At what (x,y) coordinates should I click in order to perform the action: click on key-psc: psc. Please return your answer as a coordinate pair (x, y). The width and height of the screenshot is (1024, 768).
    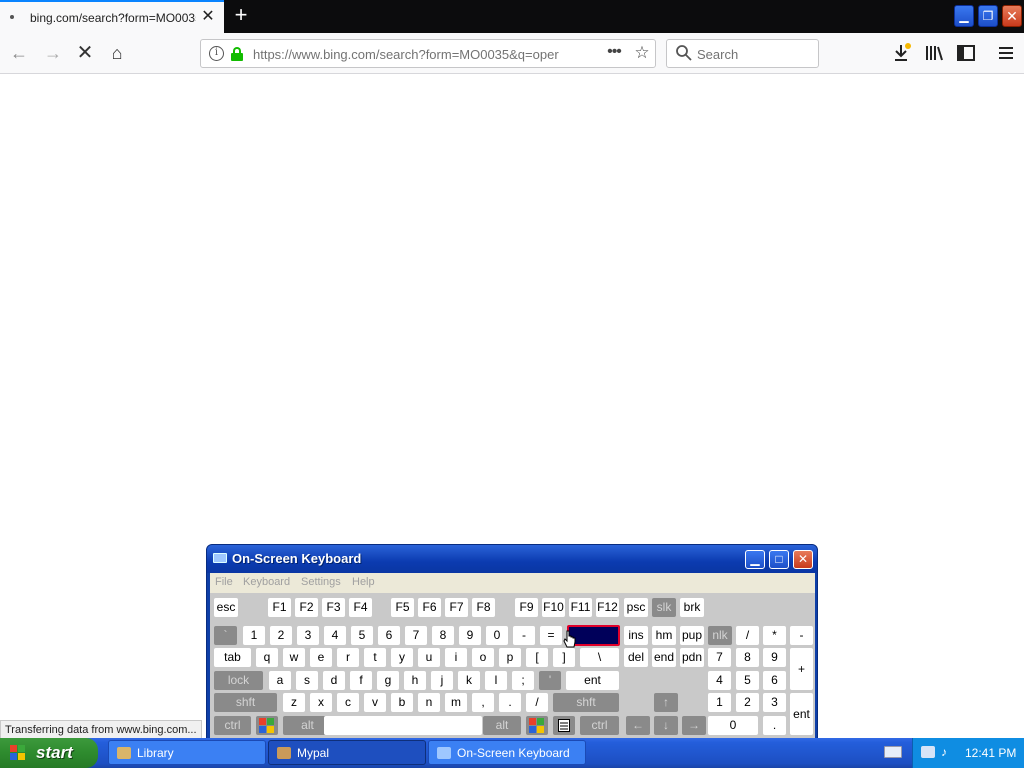
    Looking at the image, I should click on (636, 607).